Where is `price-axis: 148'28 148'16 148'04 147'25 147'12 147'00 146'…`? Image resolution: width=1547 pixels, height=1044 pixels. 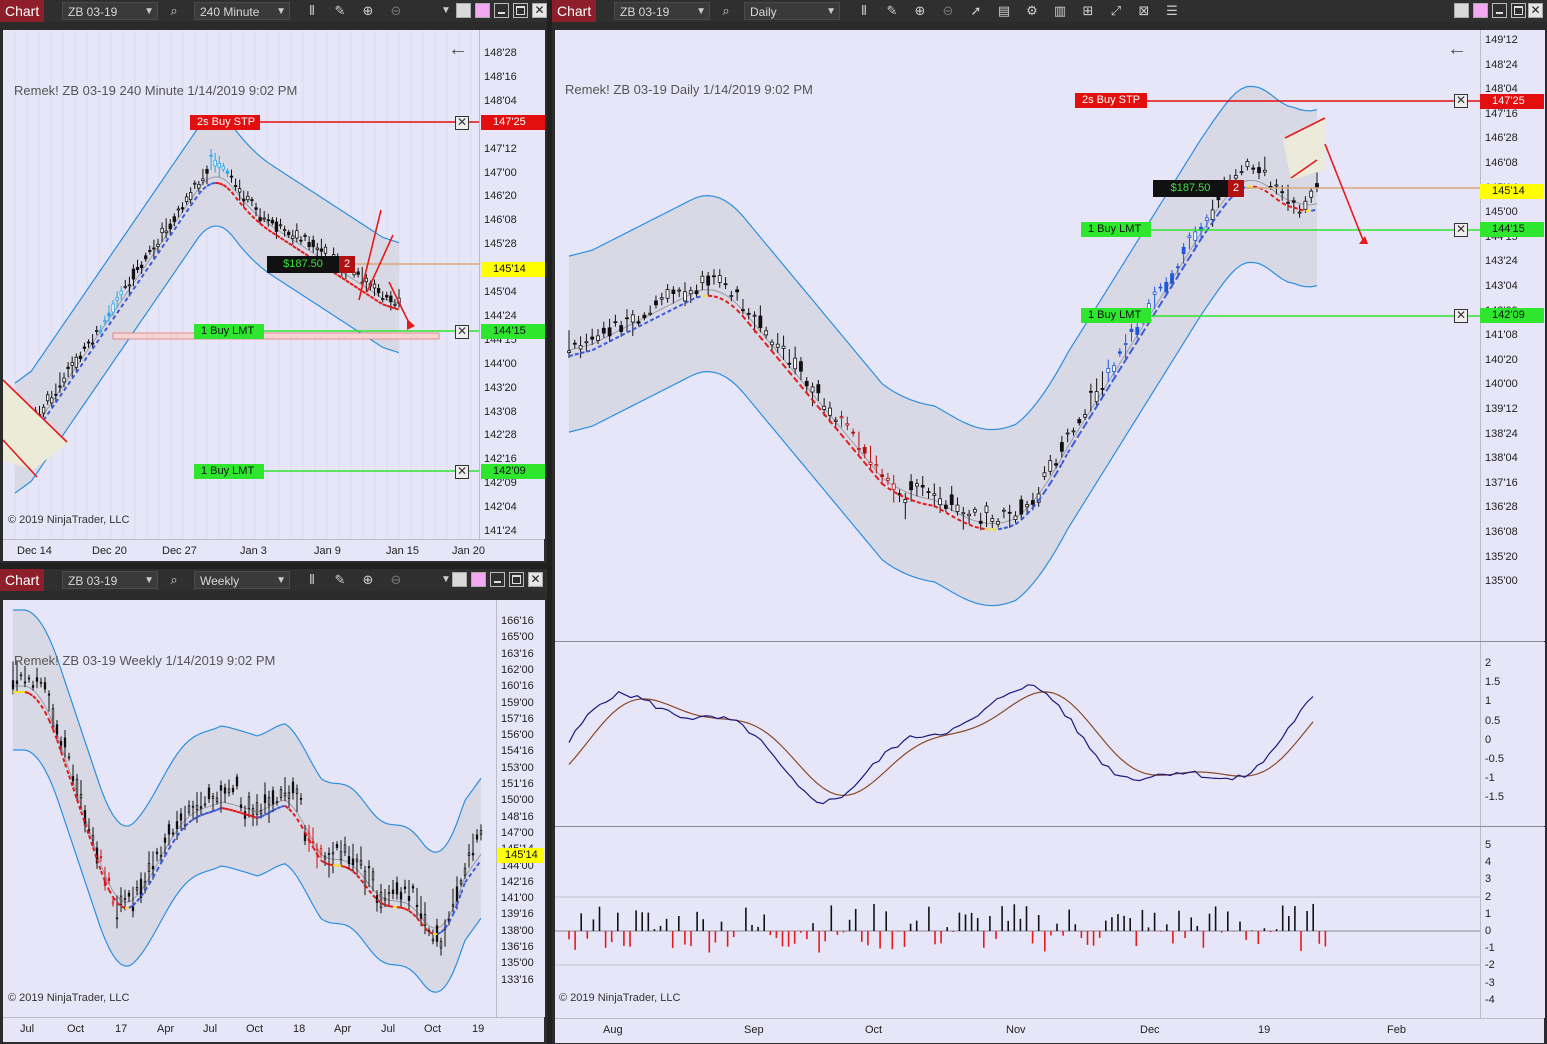 price-axis: 148'28 148'16 148'04 147'25 147'12 147'00 146'… is located at coordinates (512, 284).